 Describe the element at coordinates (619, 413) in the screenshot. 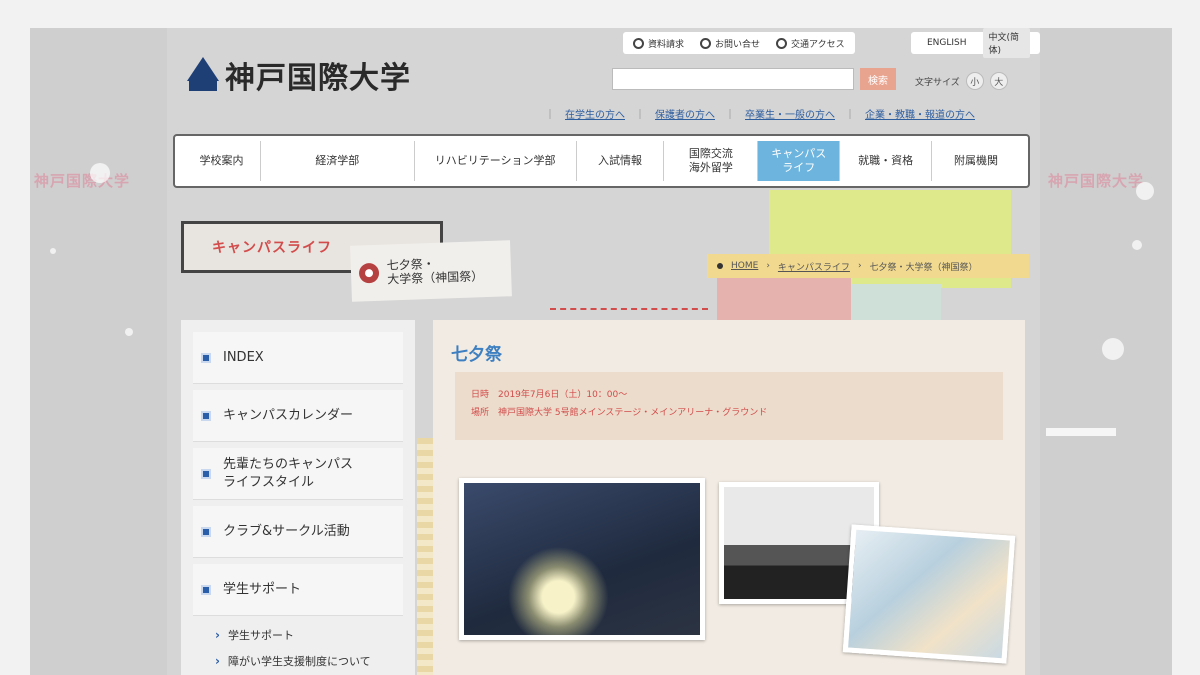

I see `event-place: 場所 神戸国際大学 5号館メインステージ・メインアリーナ・グラウンド` at that location.